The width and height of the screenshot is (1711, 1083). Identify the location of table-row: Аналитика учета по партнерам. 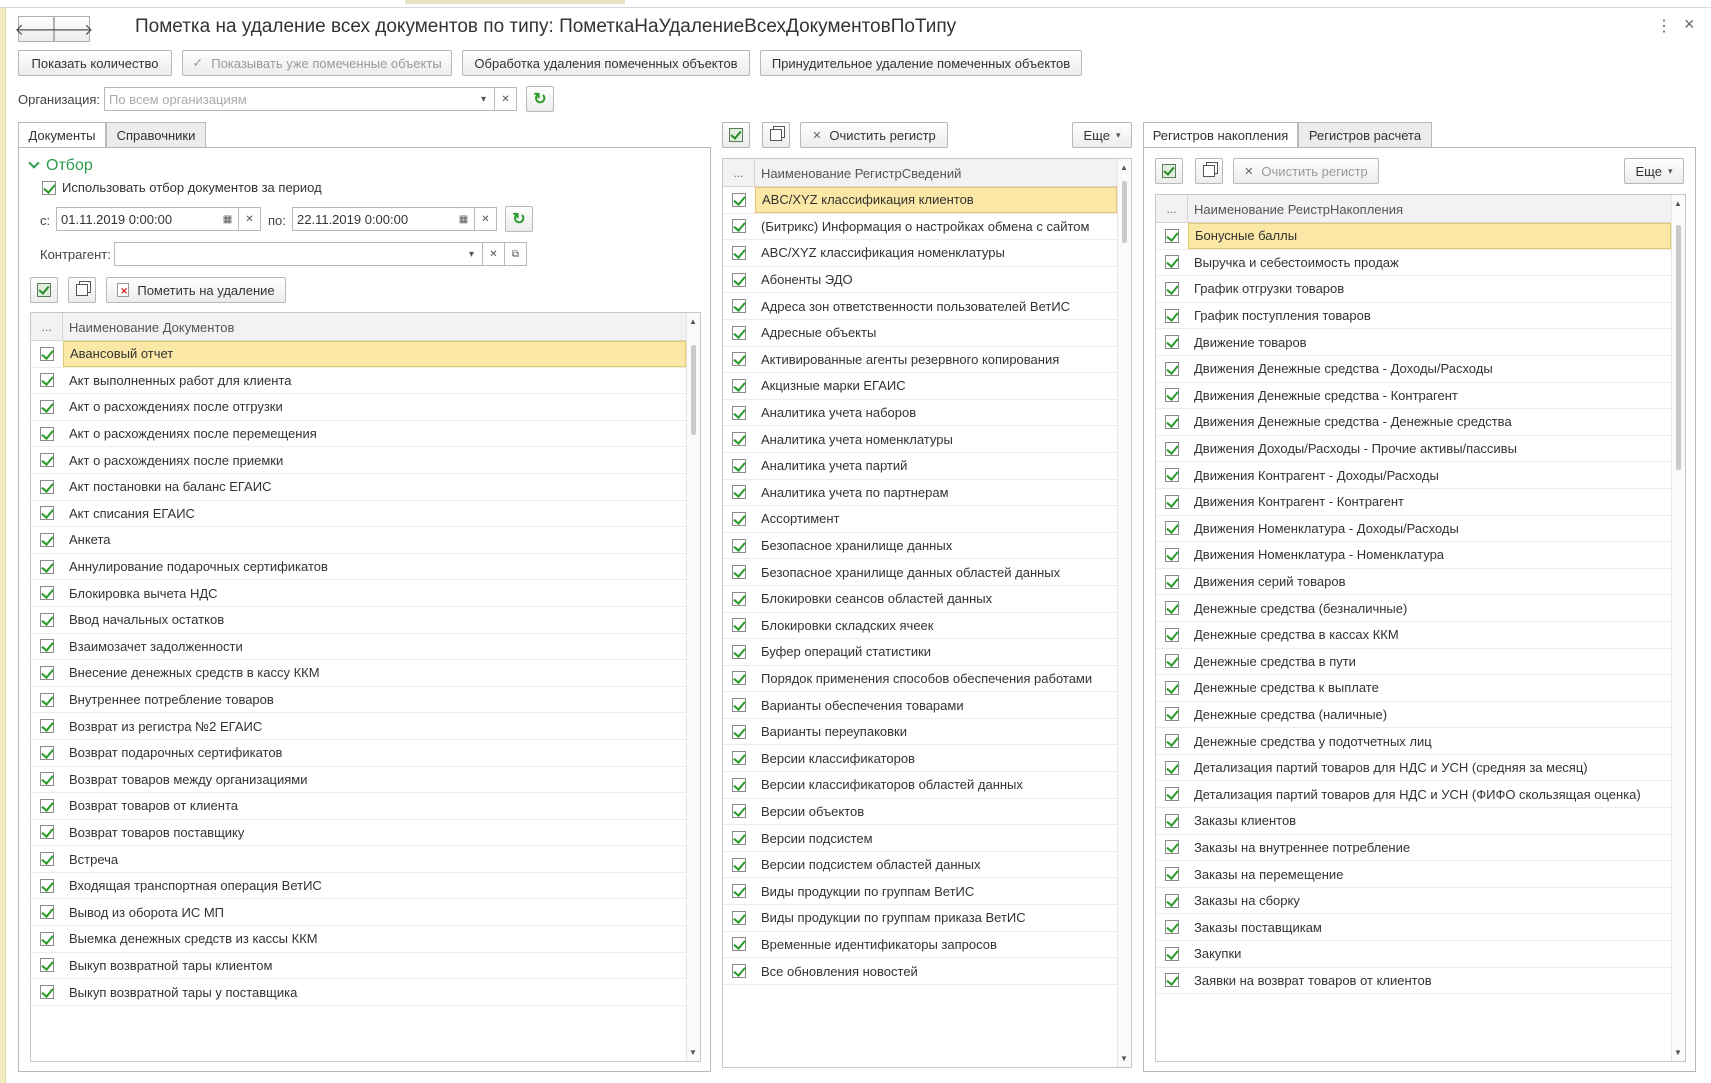
(920, 493).